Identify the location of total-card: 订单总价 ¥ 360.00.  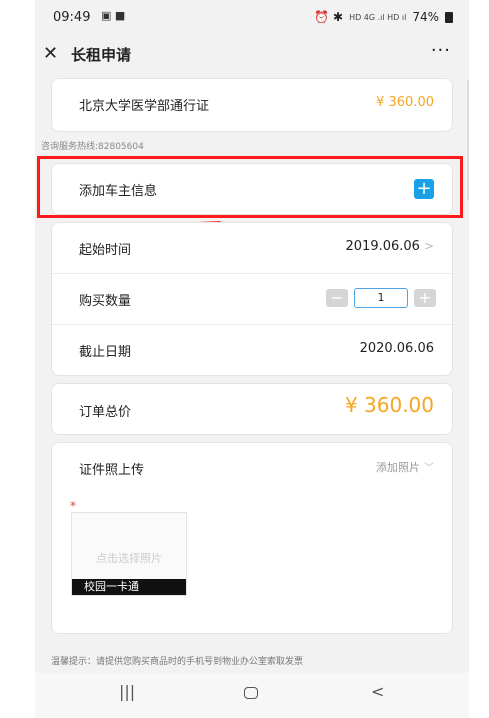
(252, 409).